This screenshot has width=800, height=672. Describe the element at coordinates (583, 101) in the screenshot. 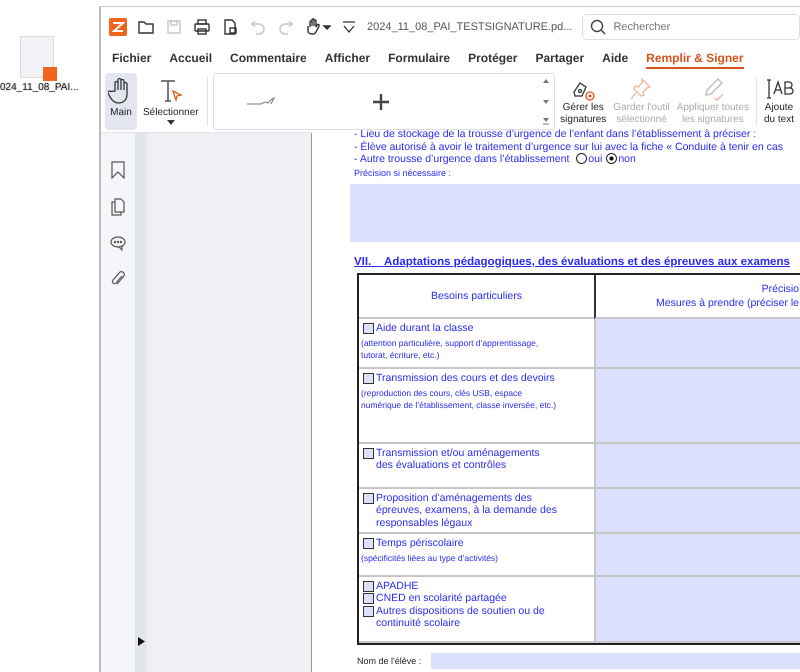

I see `ribbon-button: Gérer les signatures` at that location.